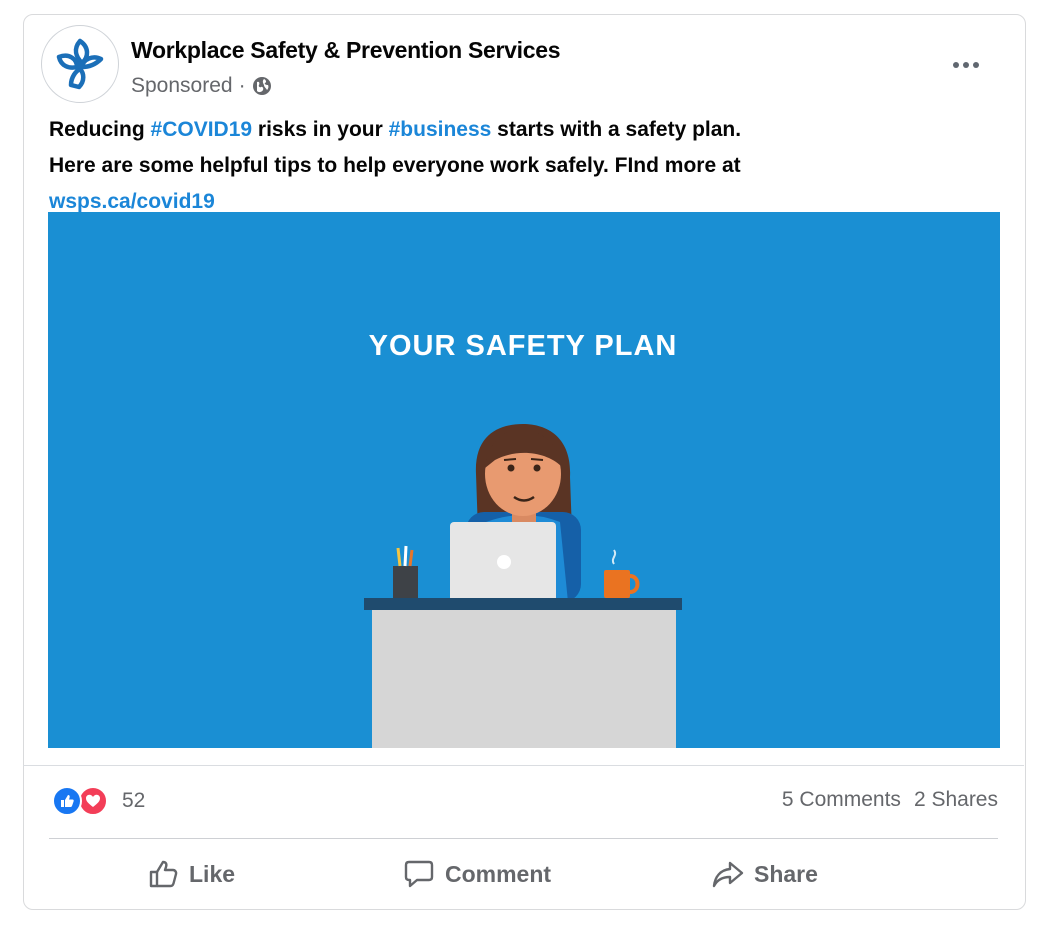  I want to click on comment-bubble-icon, so click(419, 874).